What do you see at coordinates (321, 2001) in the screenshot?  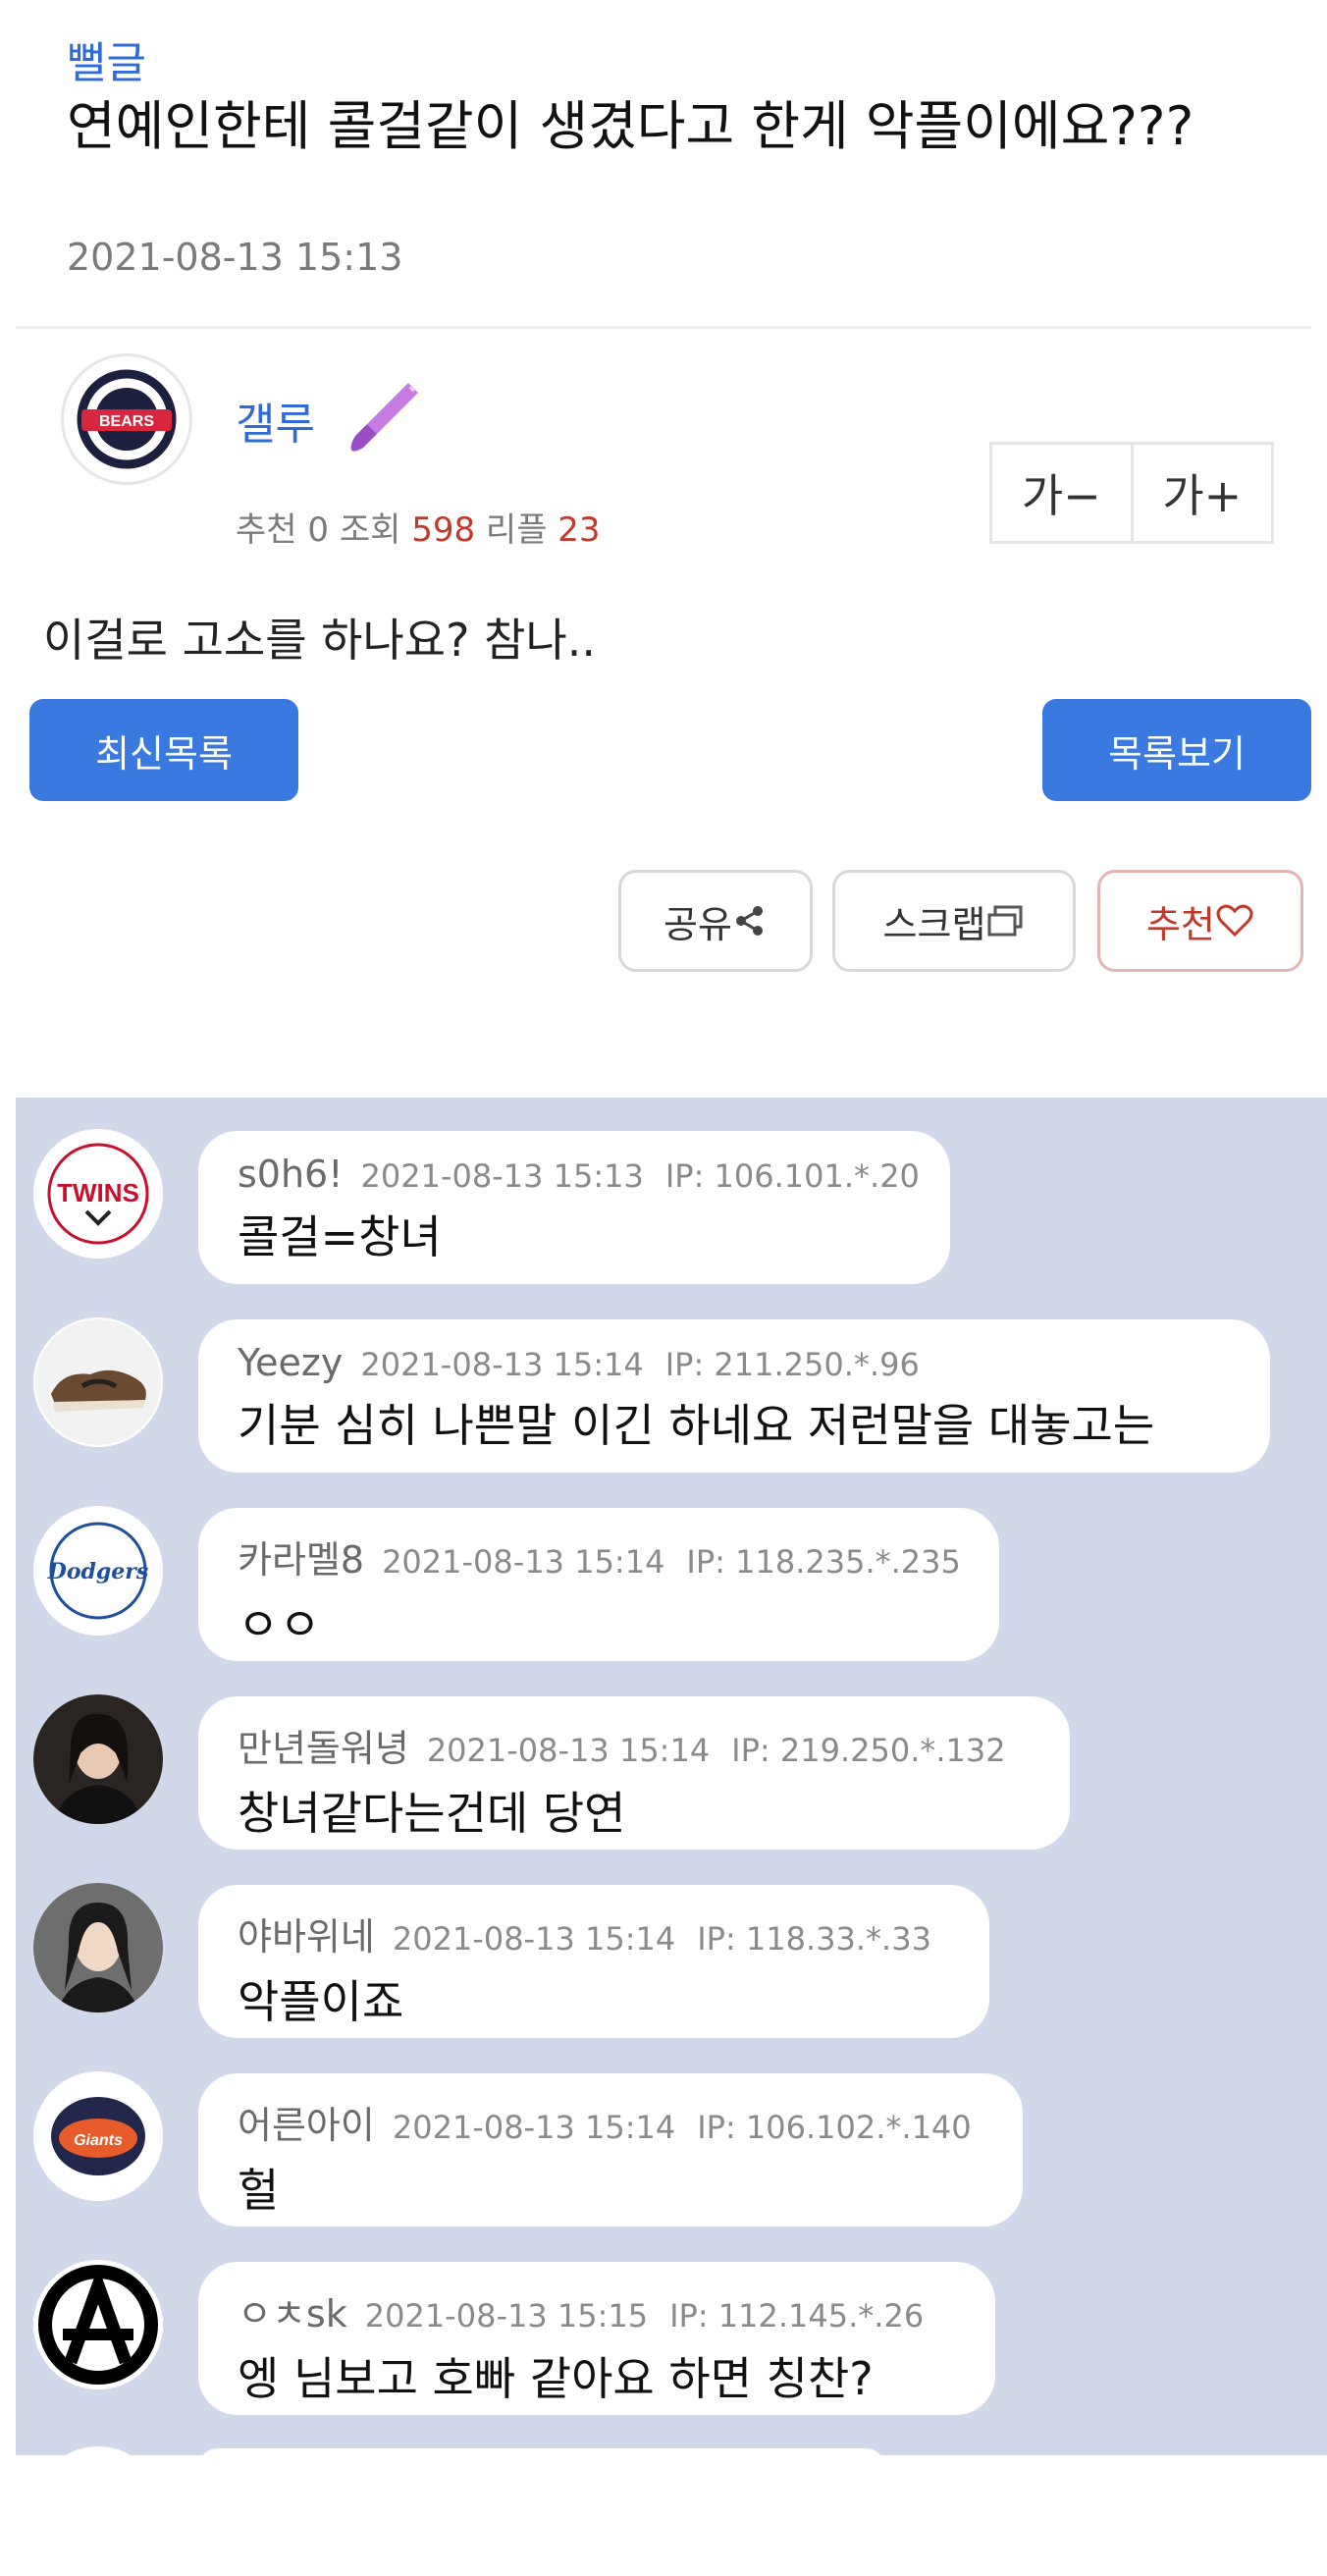 I see `comment-text: 악플이죠` at bounding box center [321, 2001].